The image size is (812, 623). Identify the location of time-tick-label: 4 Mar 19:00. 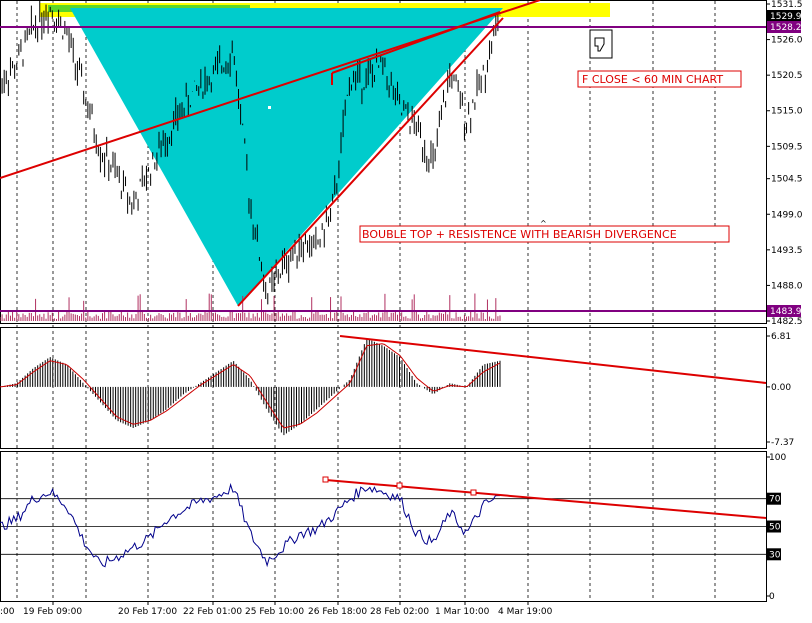
(525, 612).